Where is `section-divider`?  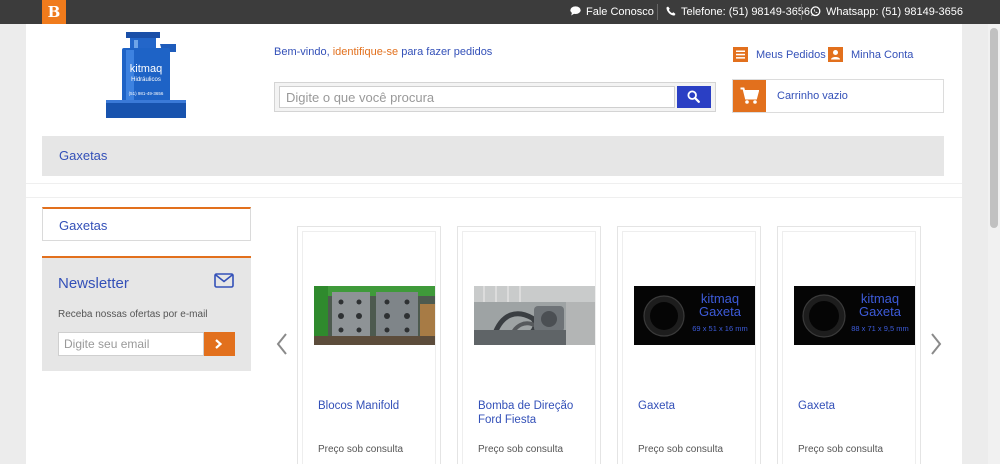
section-divider is located at coordinates (494, 190).